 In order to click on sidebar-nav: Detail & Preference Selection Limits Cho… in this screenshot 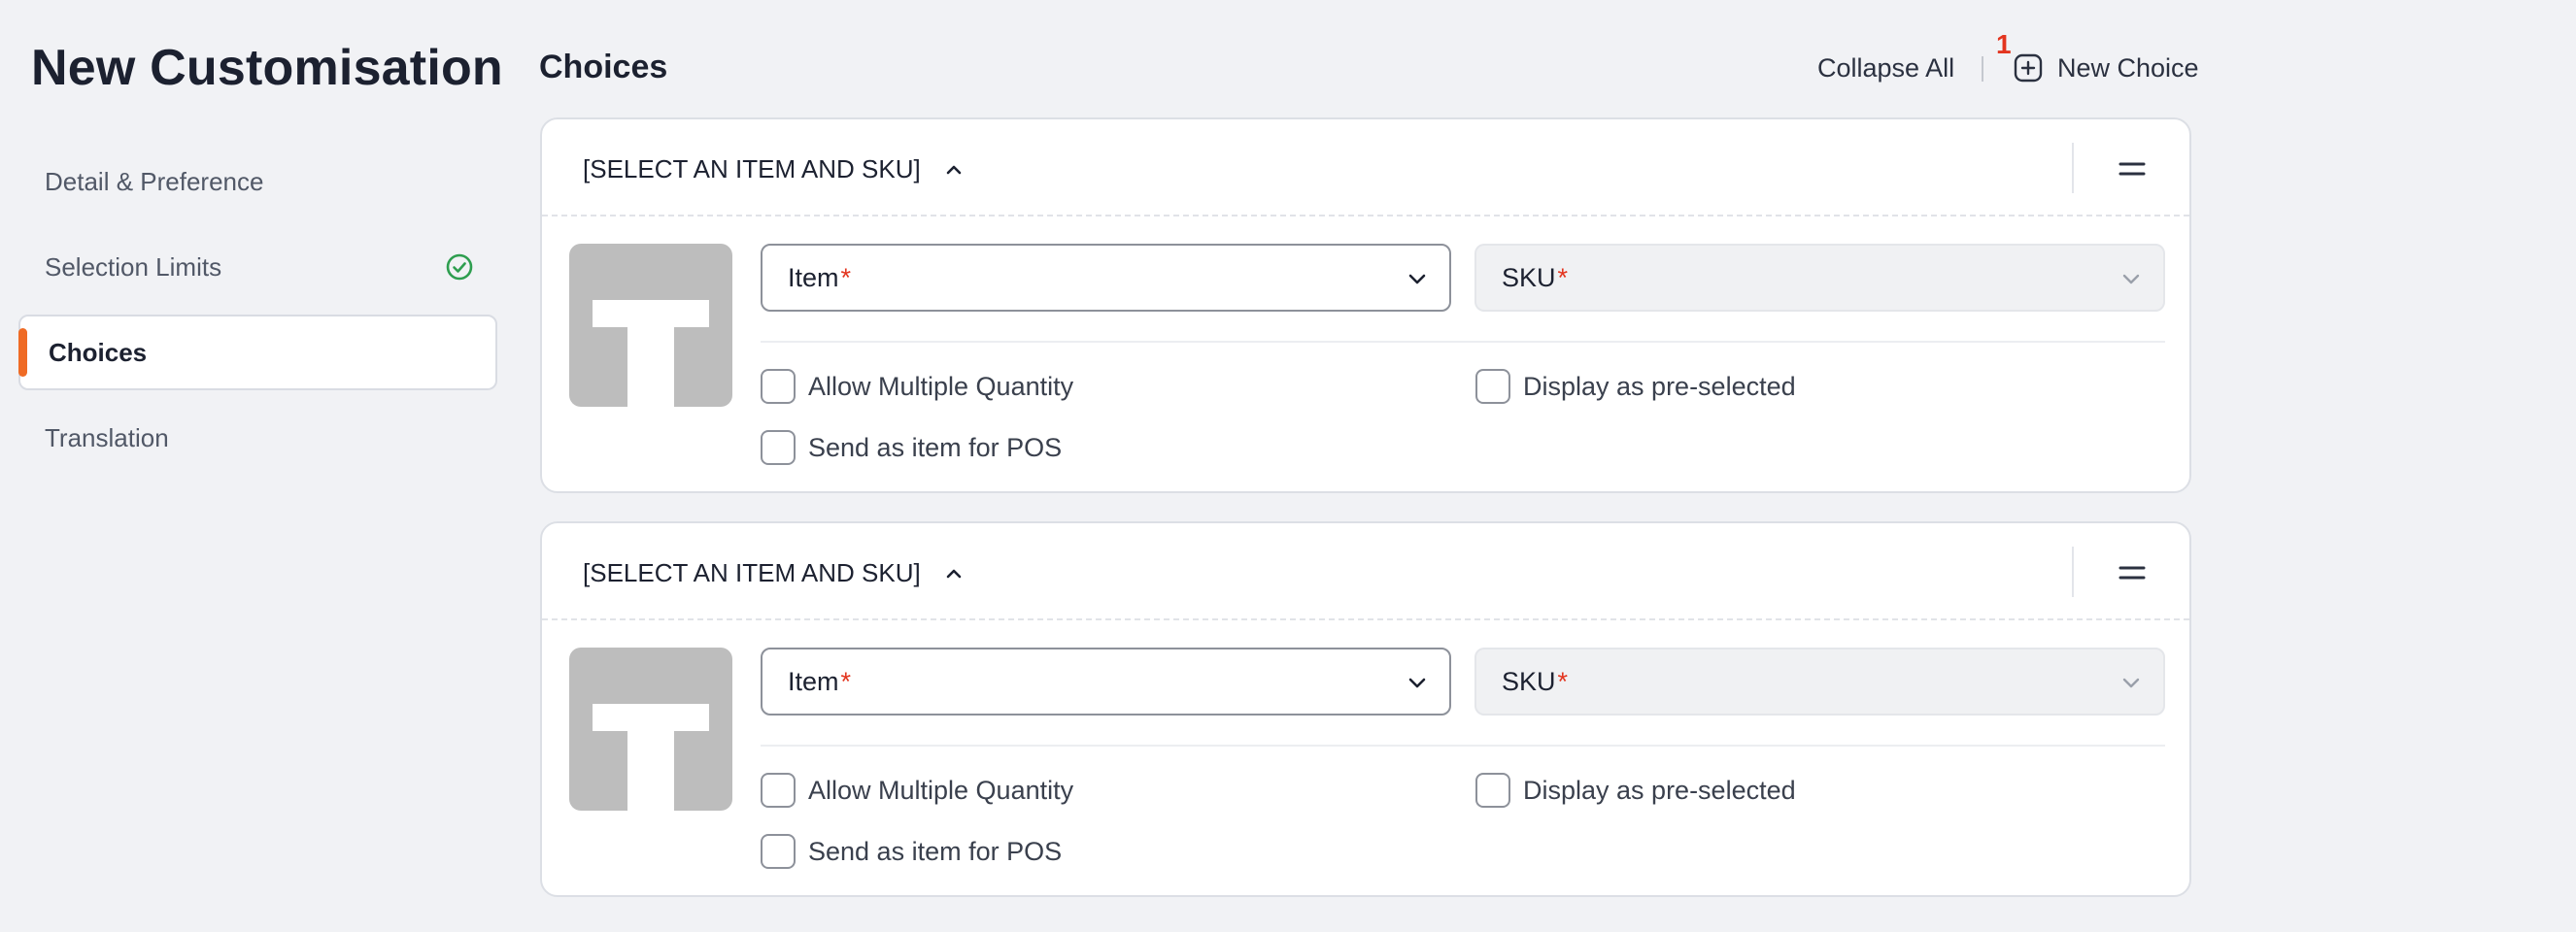, I will do `click(257, 314)`.